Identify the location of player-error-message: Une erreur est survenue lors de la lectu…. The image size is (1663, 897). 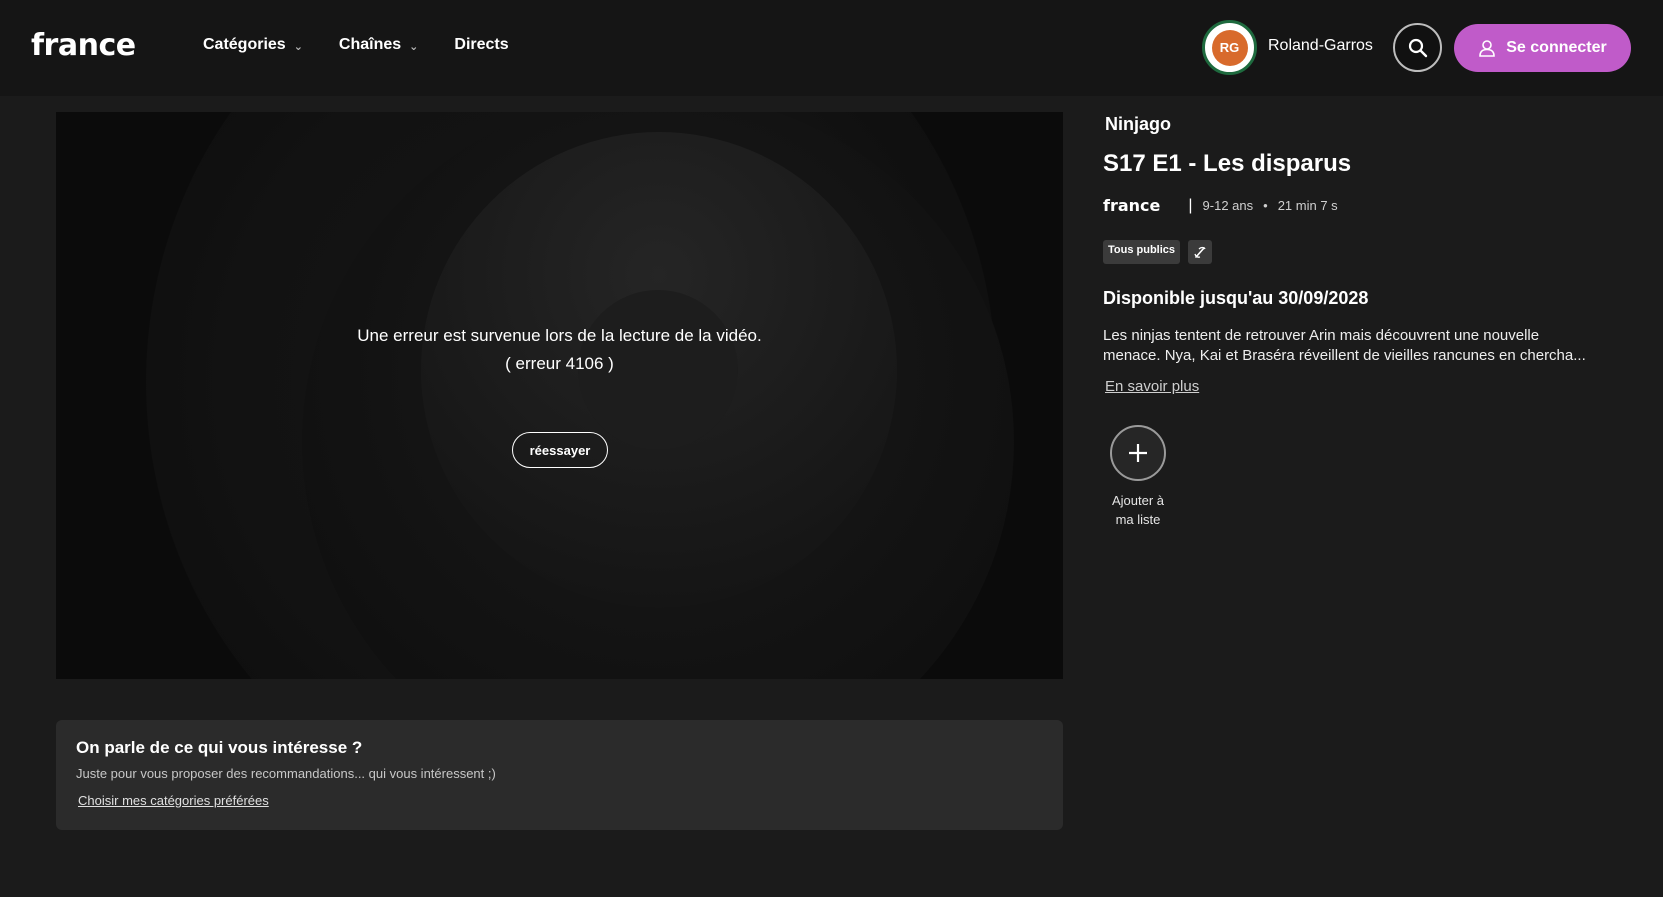
(559, 350).